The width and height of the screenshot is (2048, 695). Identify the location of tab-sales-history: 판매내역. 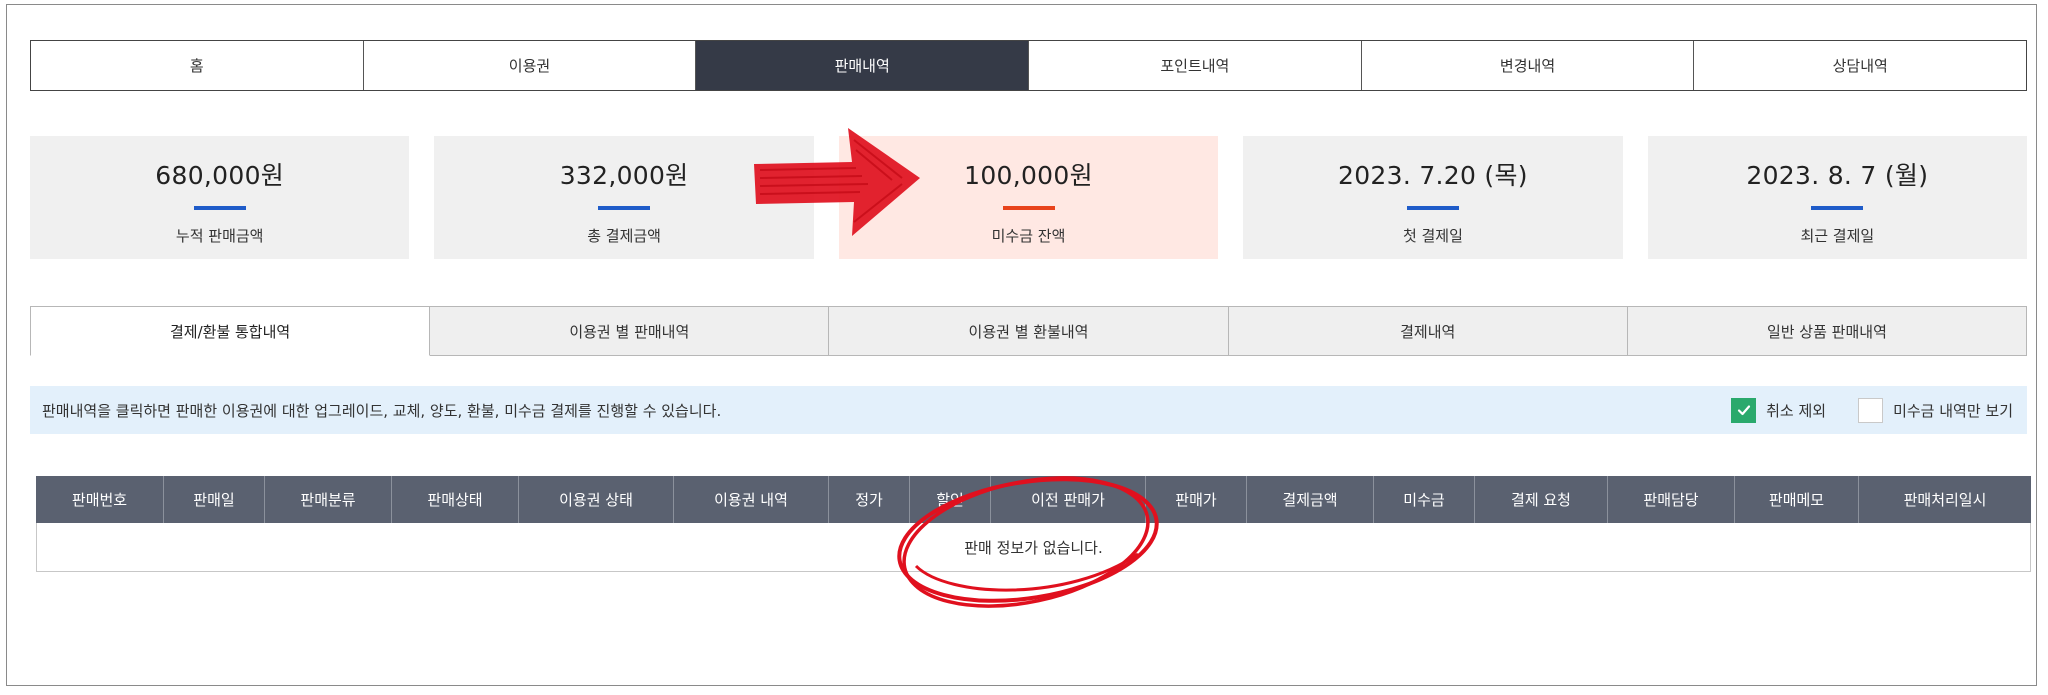
(863, 65).